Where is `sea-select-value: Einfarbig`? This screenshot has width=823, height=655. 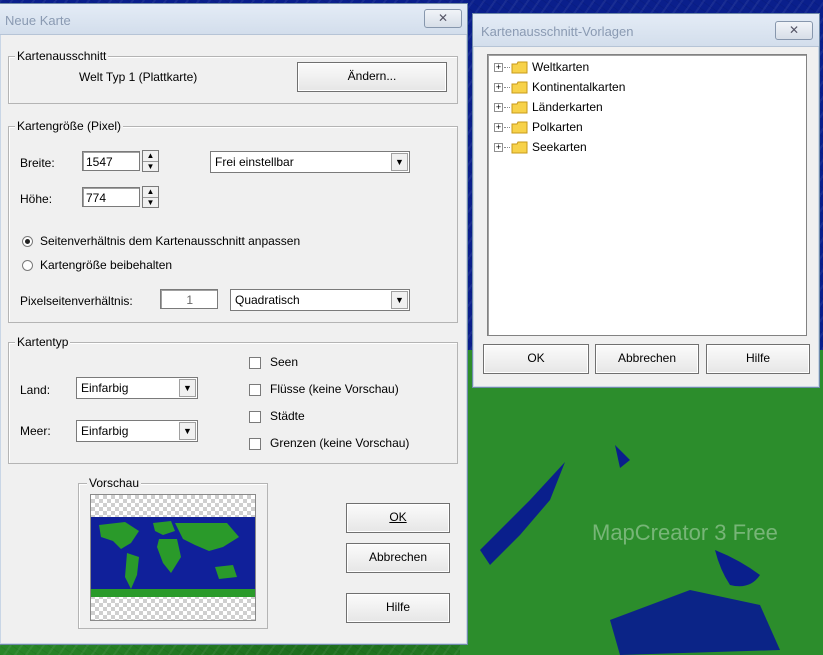 sea-select-value: Einfarbig is located at coordinates (105, 431).